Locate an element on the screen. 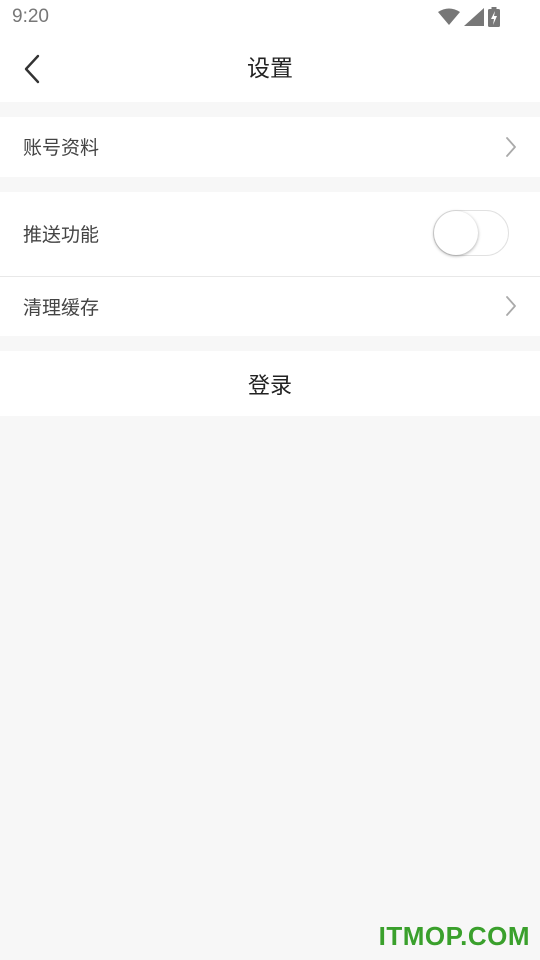 The width and height of the screenshot is (540, 960). page-title: 设置 is located at coordinates (270, 69).